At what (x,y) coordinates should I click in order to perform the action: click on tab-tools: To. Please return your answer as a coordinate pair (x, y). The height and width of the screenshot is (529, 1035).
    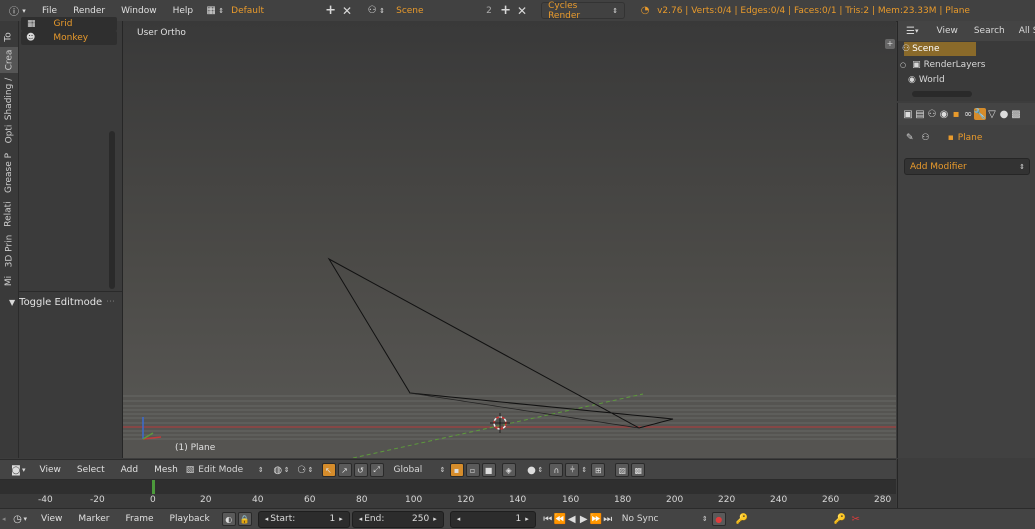
    Looking at the image, I should click on (9, 37).